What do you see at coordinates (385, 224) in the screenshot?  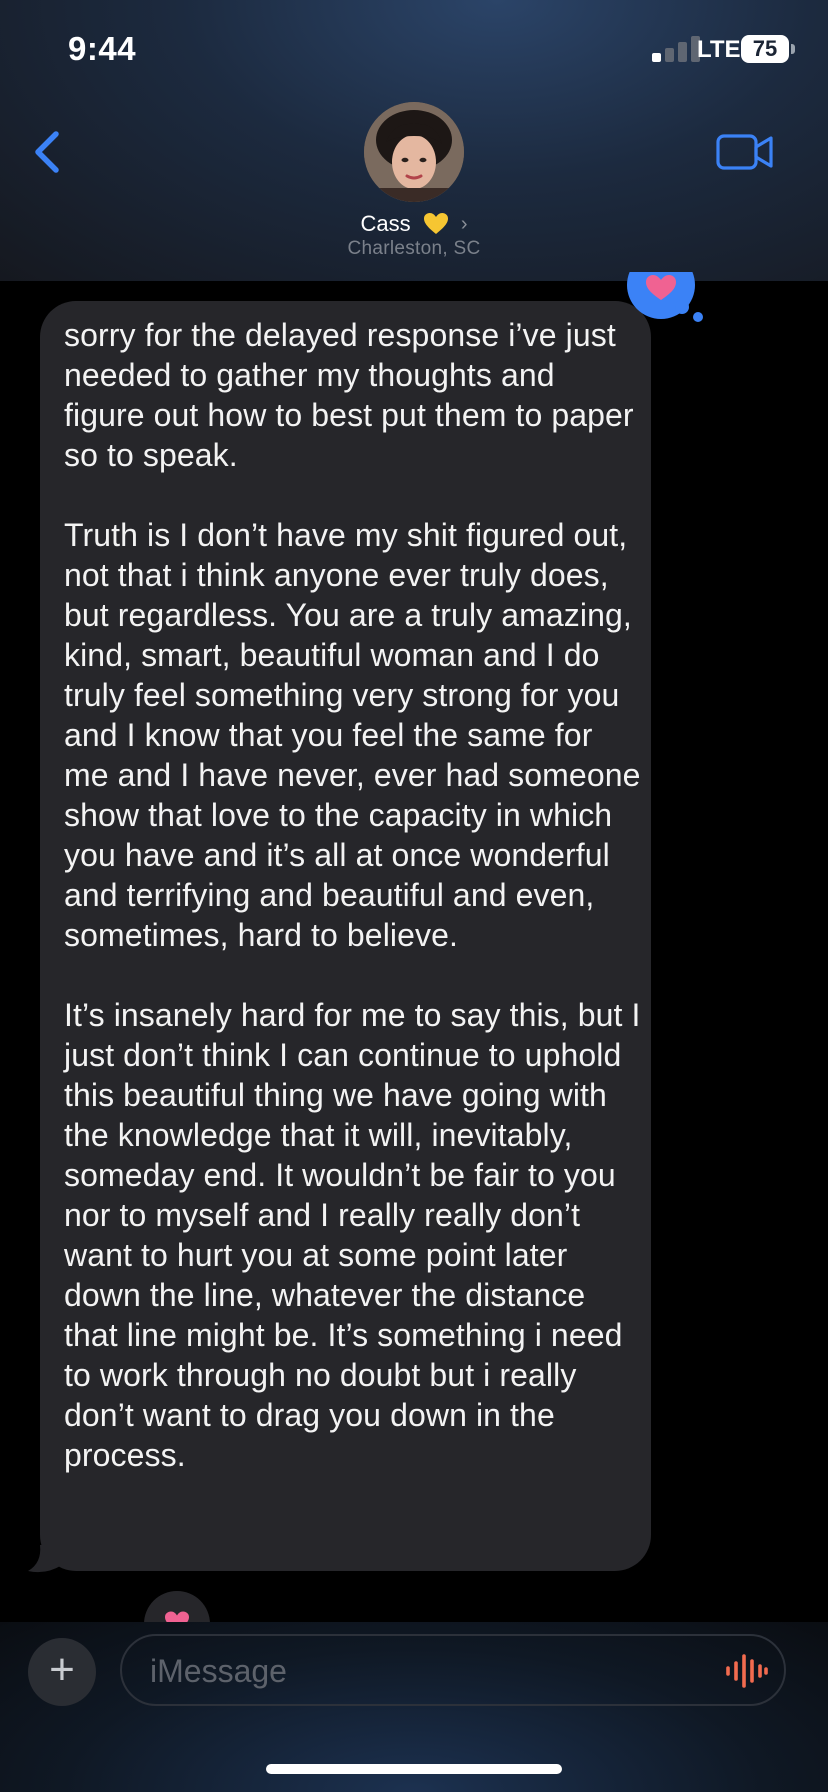 I see `contact-name: Cass` at bounding box center [385, 224].